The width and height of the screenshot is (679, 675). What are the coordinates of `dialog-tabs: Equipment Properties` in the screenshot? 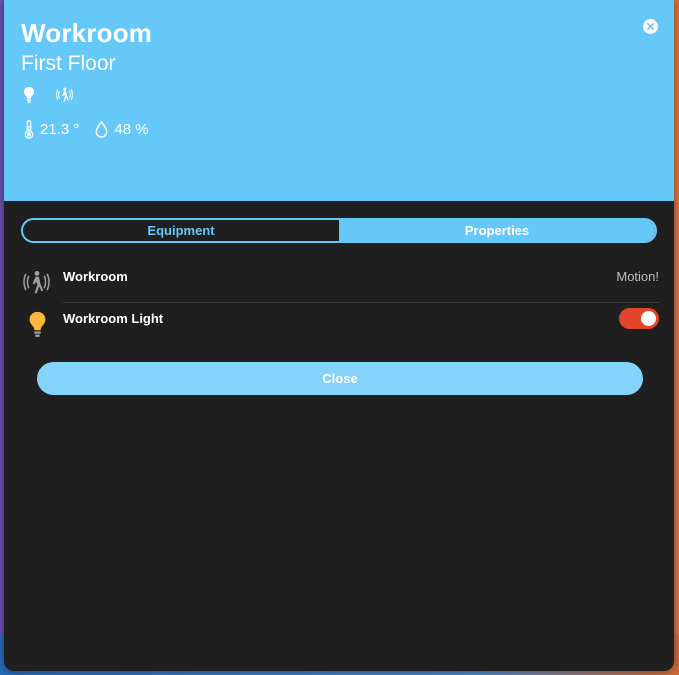 It's located at (339, 230).